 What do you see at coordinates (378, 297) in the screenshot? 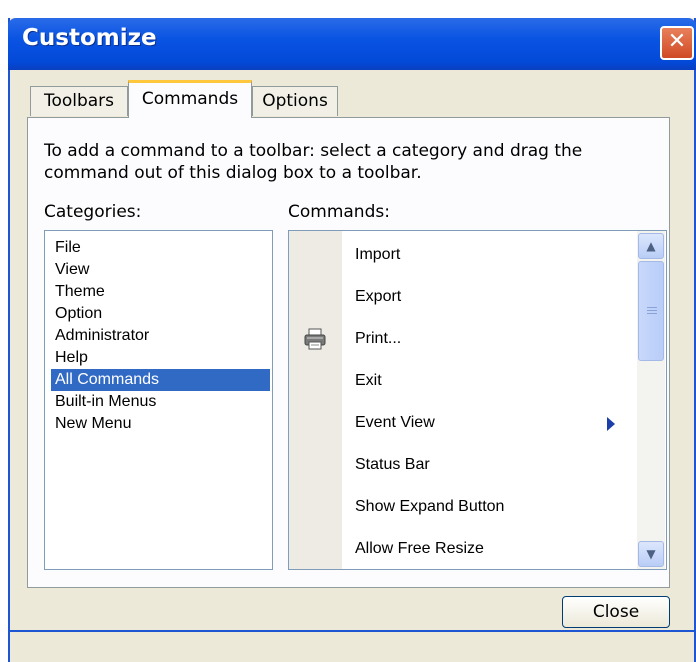
I see `command-item: Export` at bounding box center [378, 297].